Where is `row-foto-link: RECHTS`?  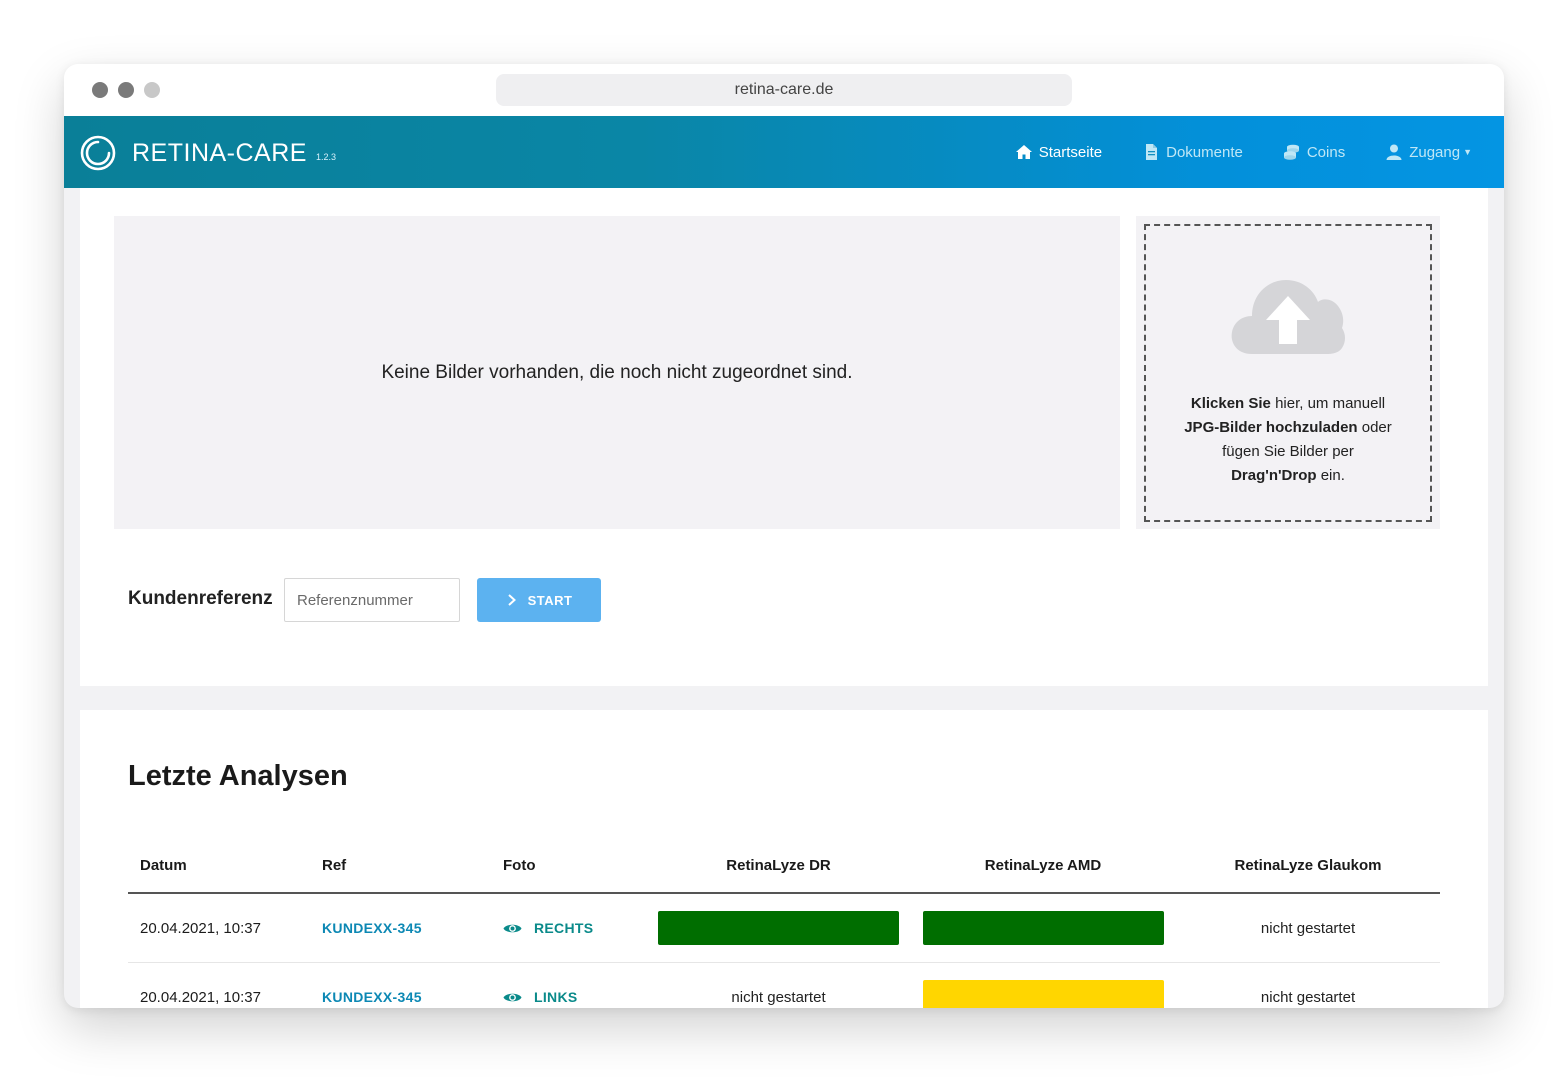 row-foto-link: RECHTS is located at coordinates (548, 928).